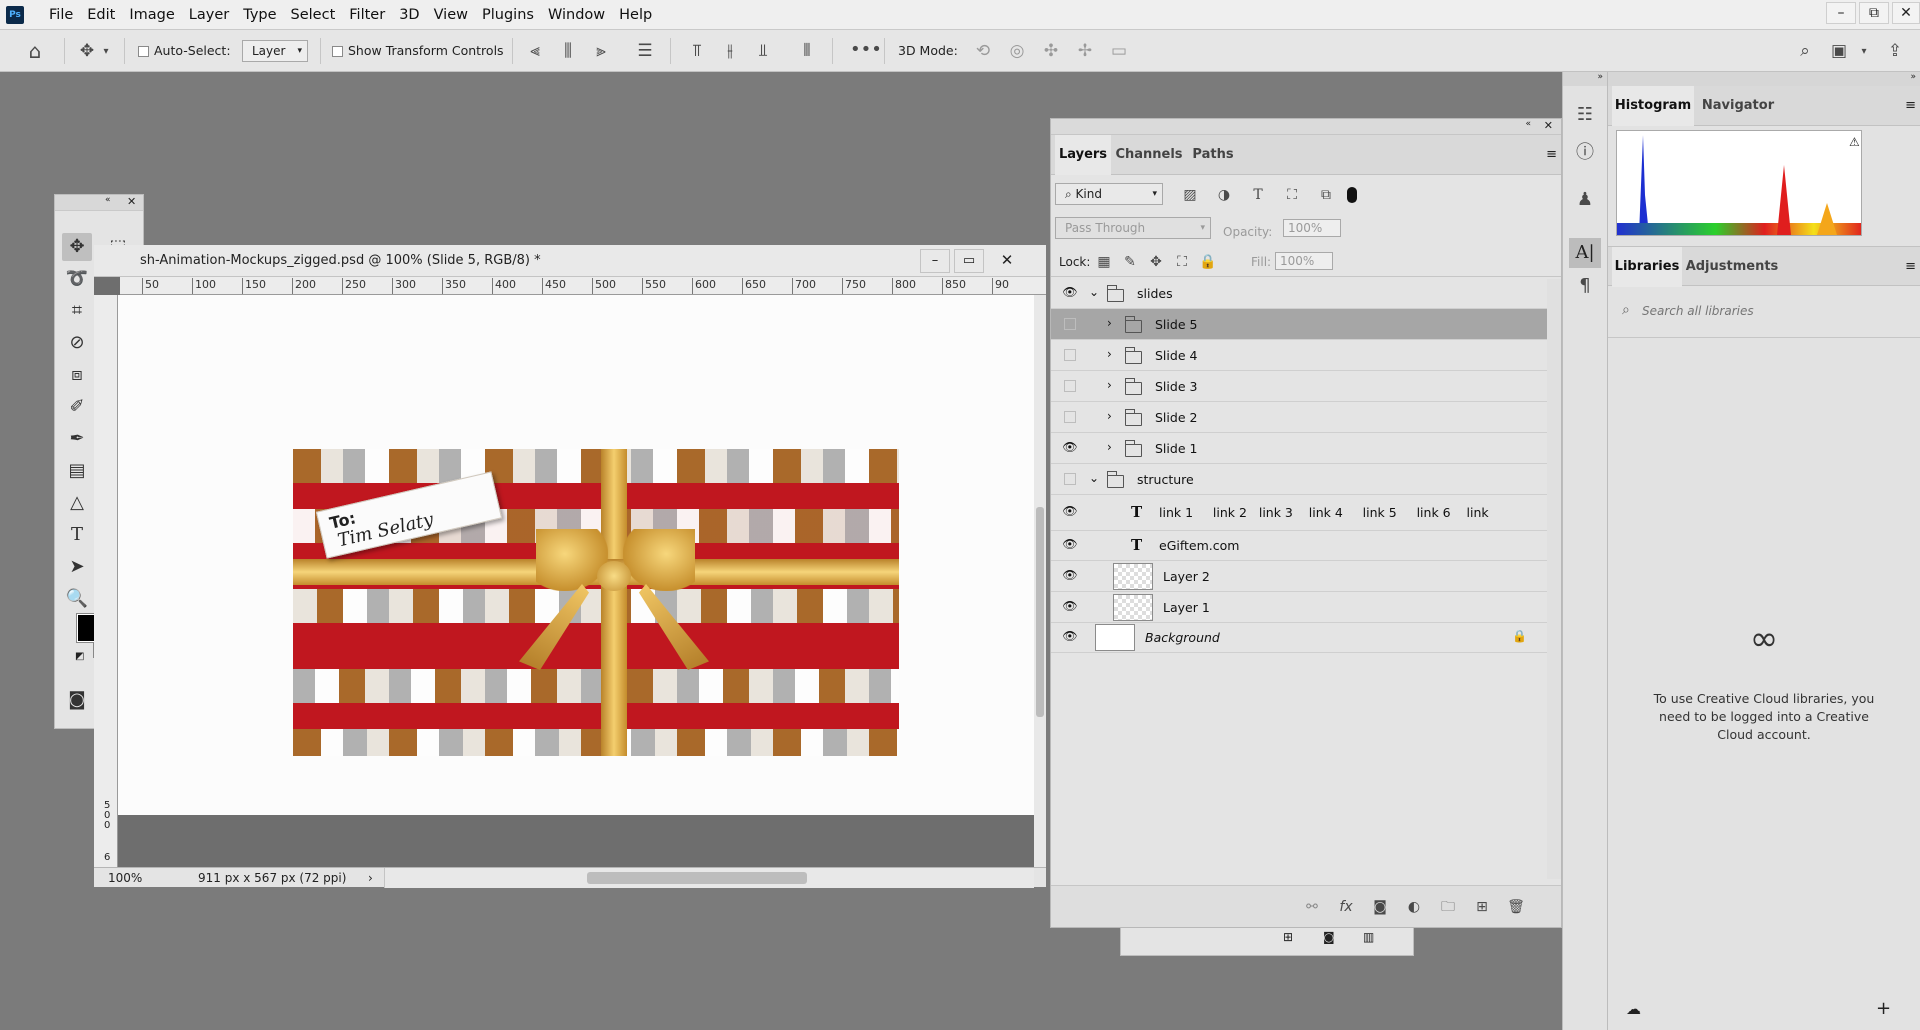 This screenshot has width=1920, height=1030. Describe the element at coordinates (77, 375) in the screenshot. I see `frame-tool-icon: ⧈` at that location.